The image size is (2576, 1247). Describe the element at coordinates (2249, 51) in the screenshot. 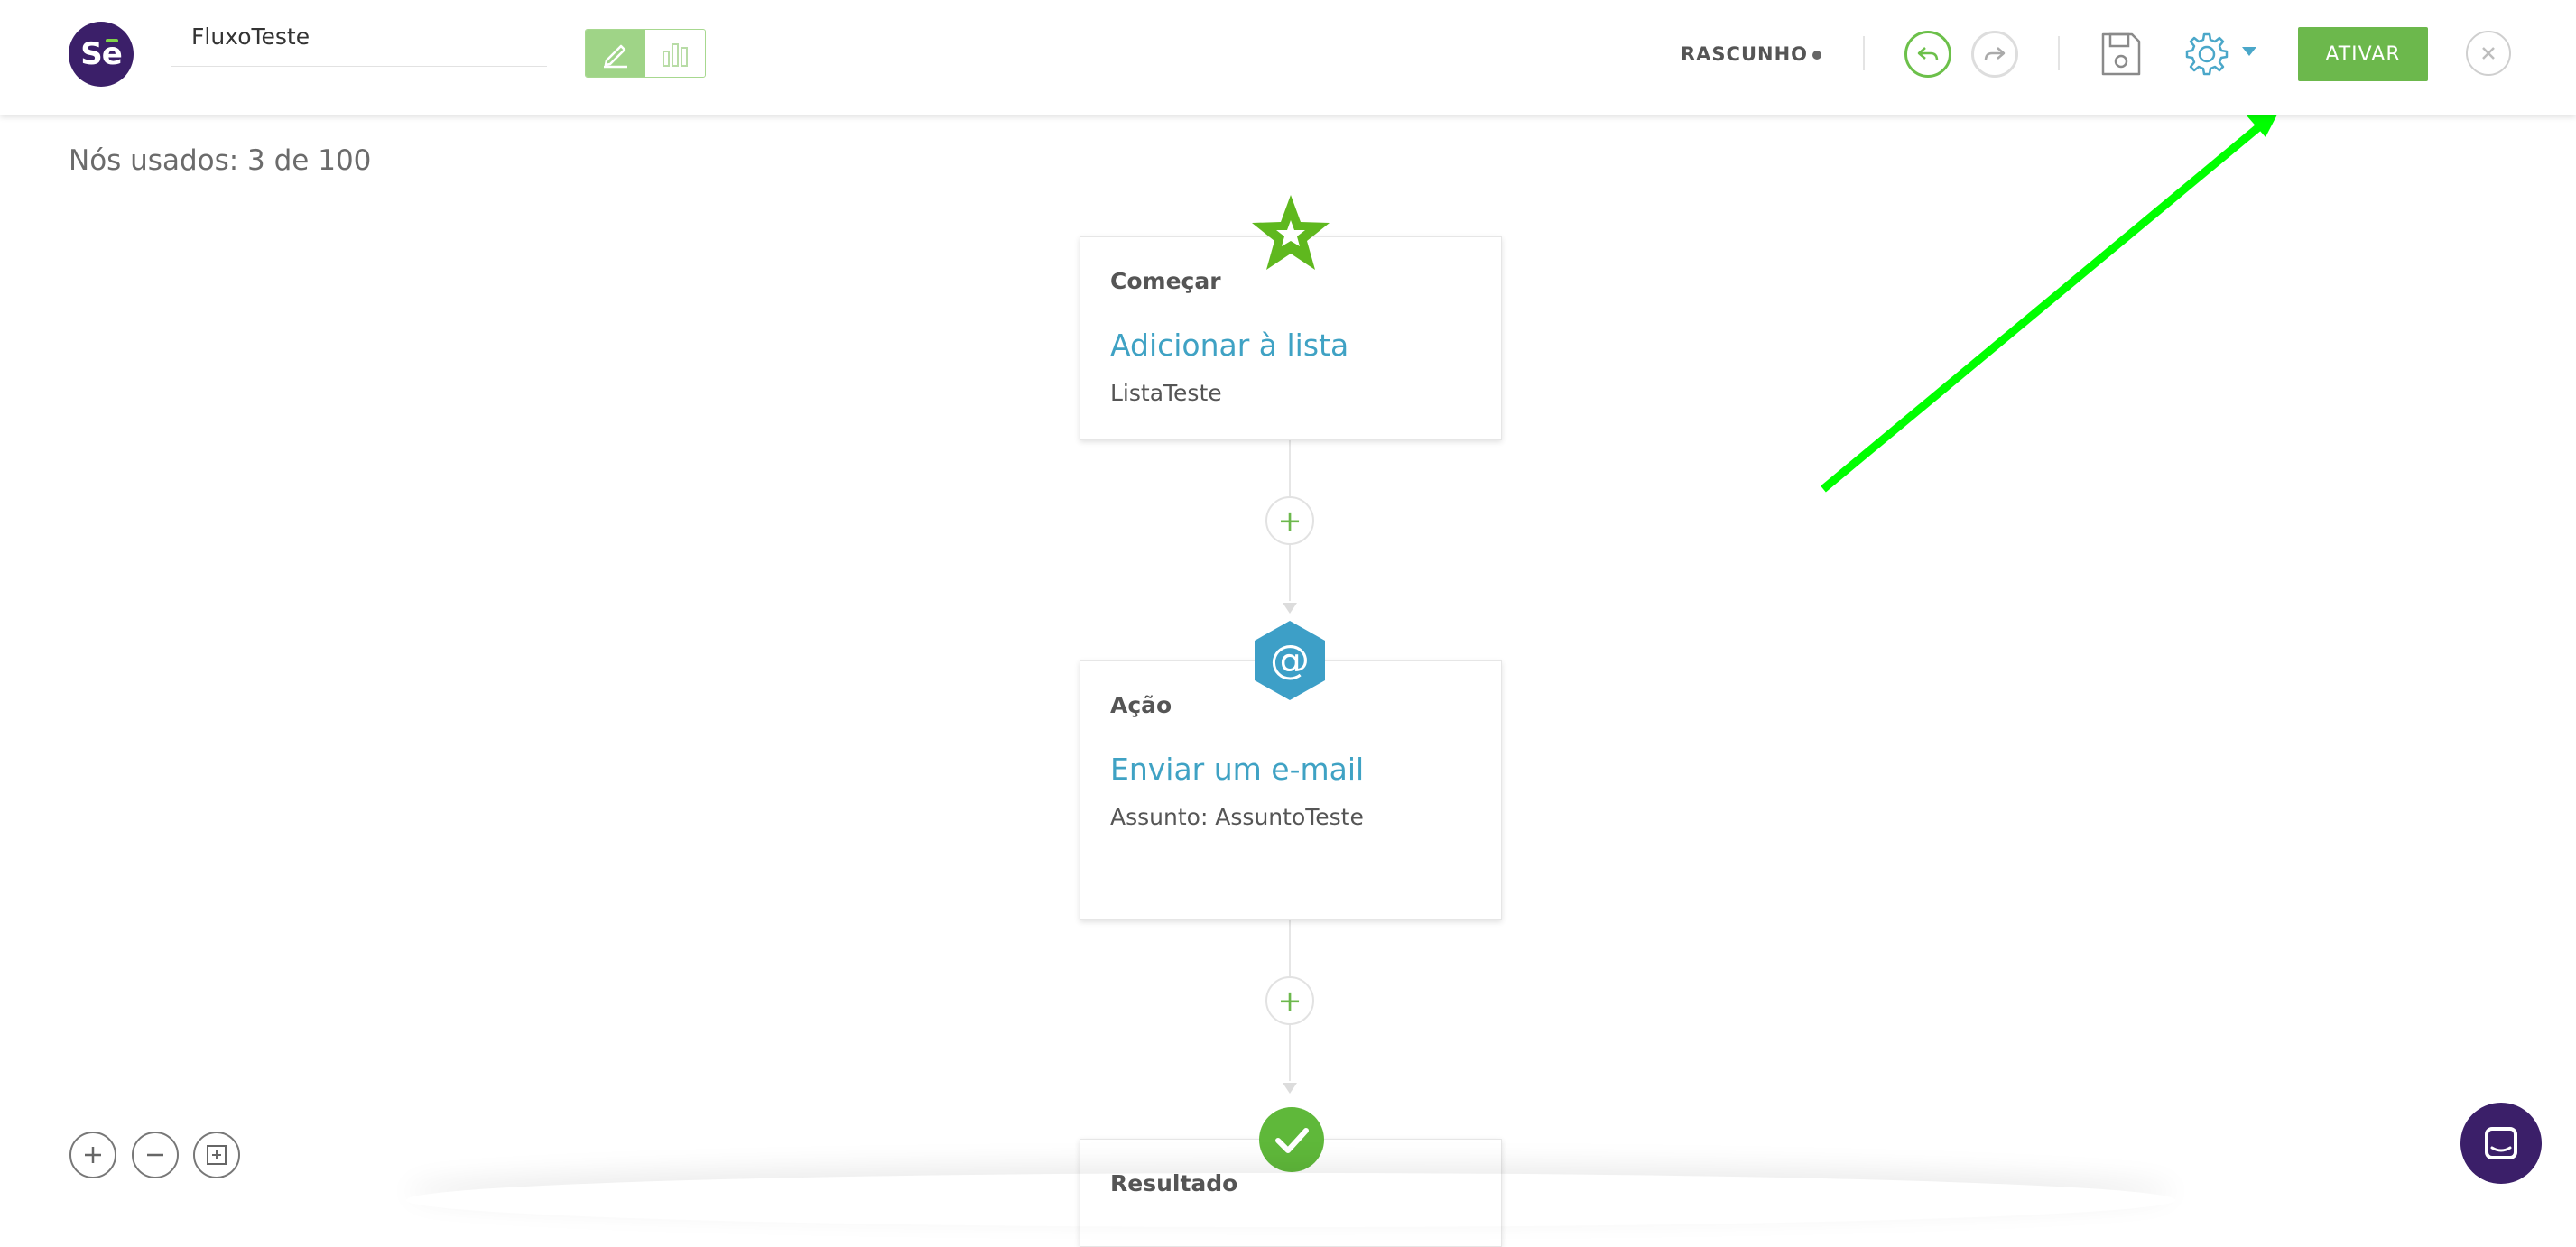

I see `settings-dropdown-caret` at that location.